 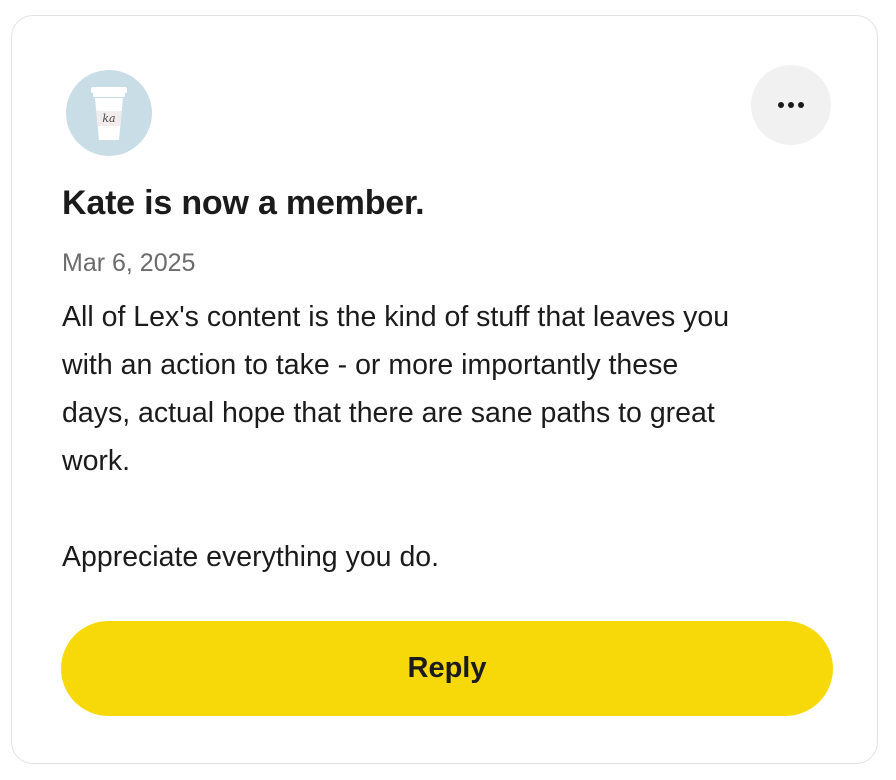 What do you see at coordinates (251, 557) in the screenshot?
I see `message-line: Appreciate everything you do.` at bounding box center [251, 557].